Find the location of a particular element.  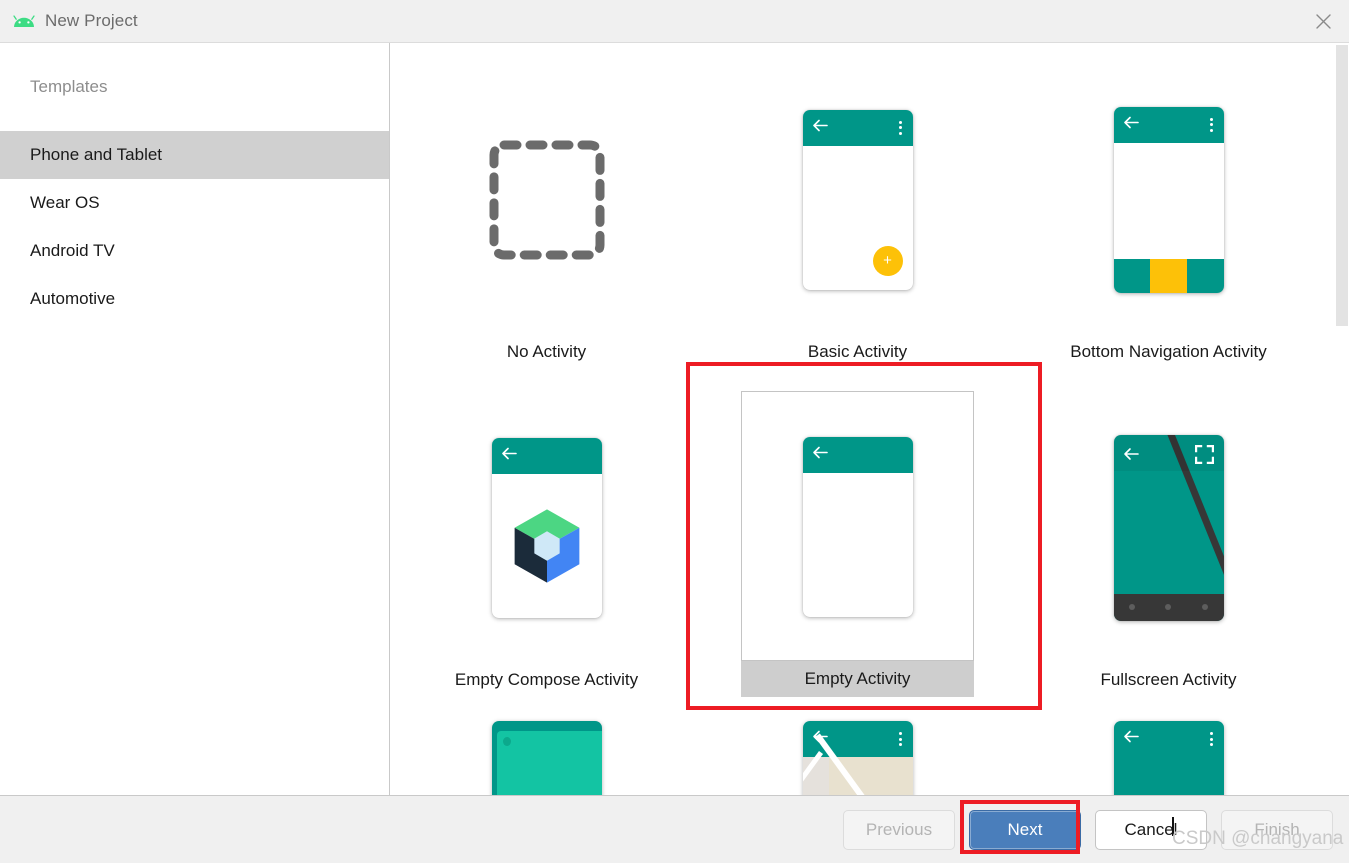

template-card-basic-activity: + Basic Activity is located at coordinates (857, 227).